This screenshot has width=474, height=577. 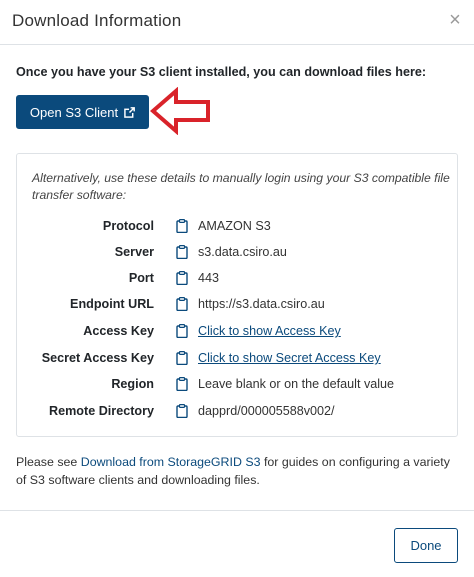 I want to click on detail-label: Region, so click(x=132, y=384).